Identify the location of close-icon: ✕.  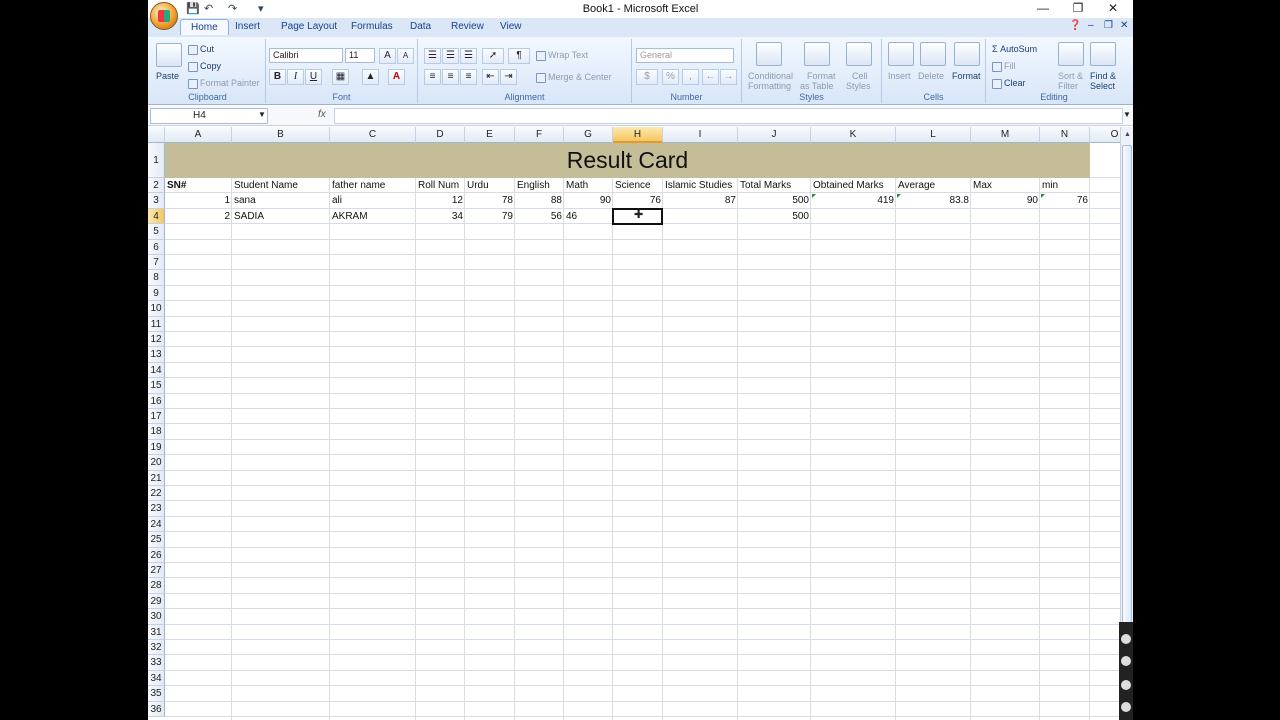
(1113, 8).